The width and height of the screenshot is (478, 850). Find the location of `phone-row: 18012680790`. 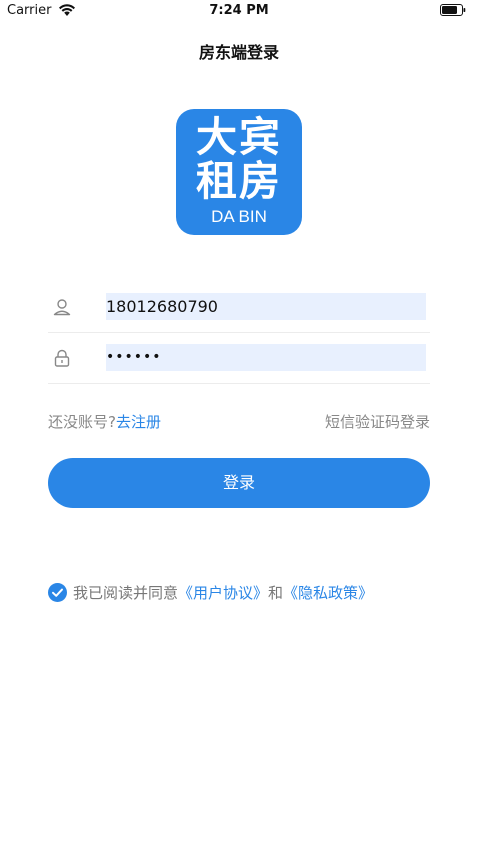

phone-row: 18012680790 is located at coordinates (239, 307).